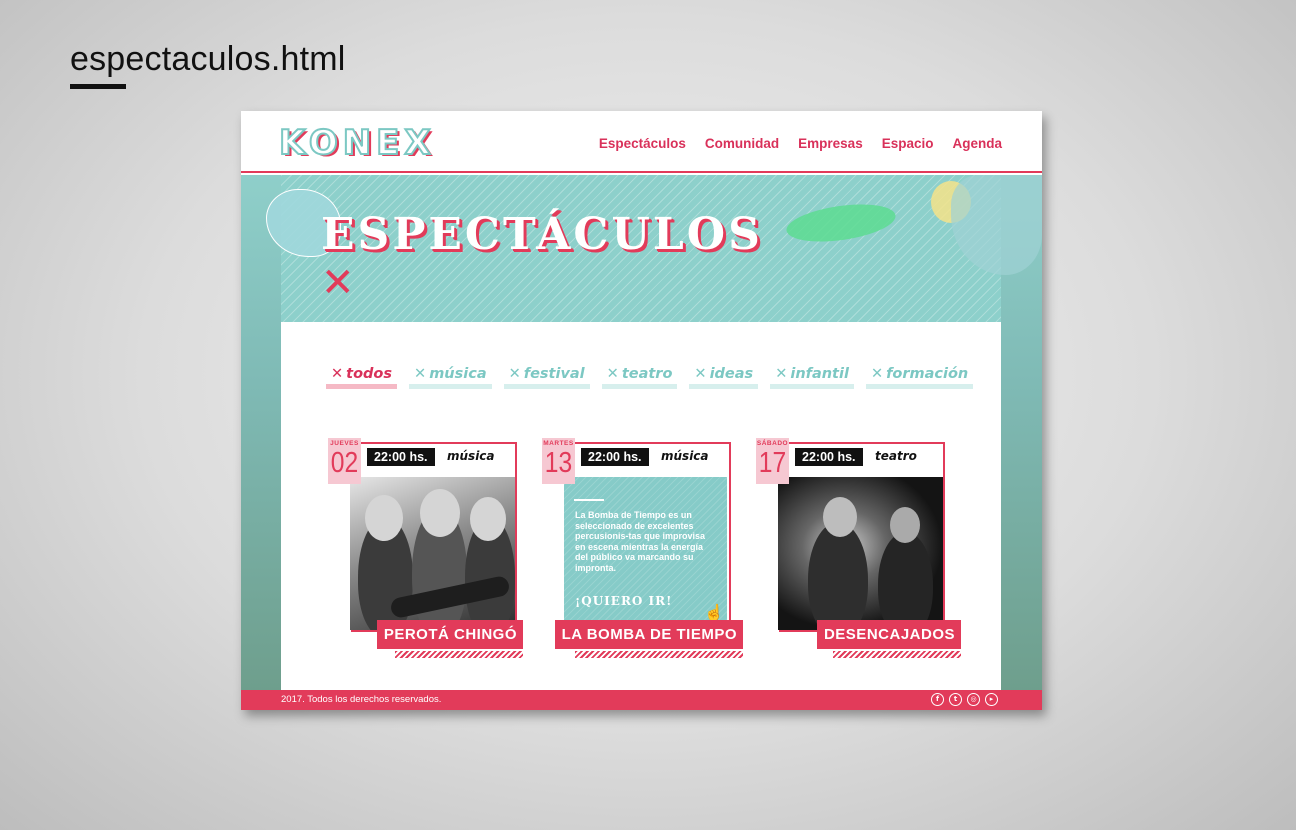  I want to click on date-badge: JUEVES 02, so click(344, 461).